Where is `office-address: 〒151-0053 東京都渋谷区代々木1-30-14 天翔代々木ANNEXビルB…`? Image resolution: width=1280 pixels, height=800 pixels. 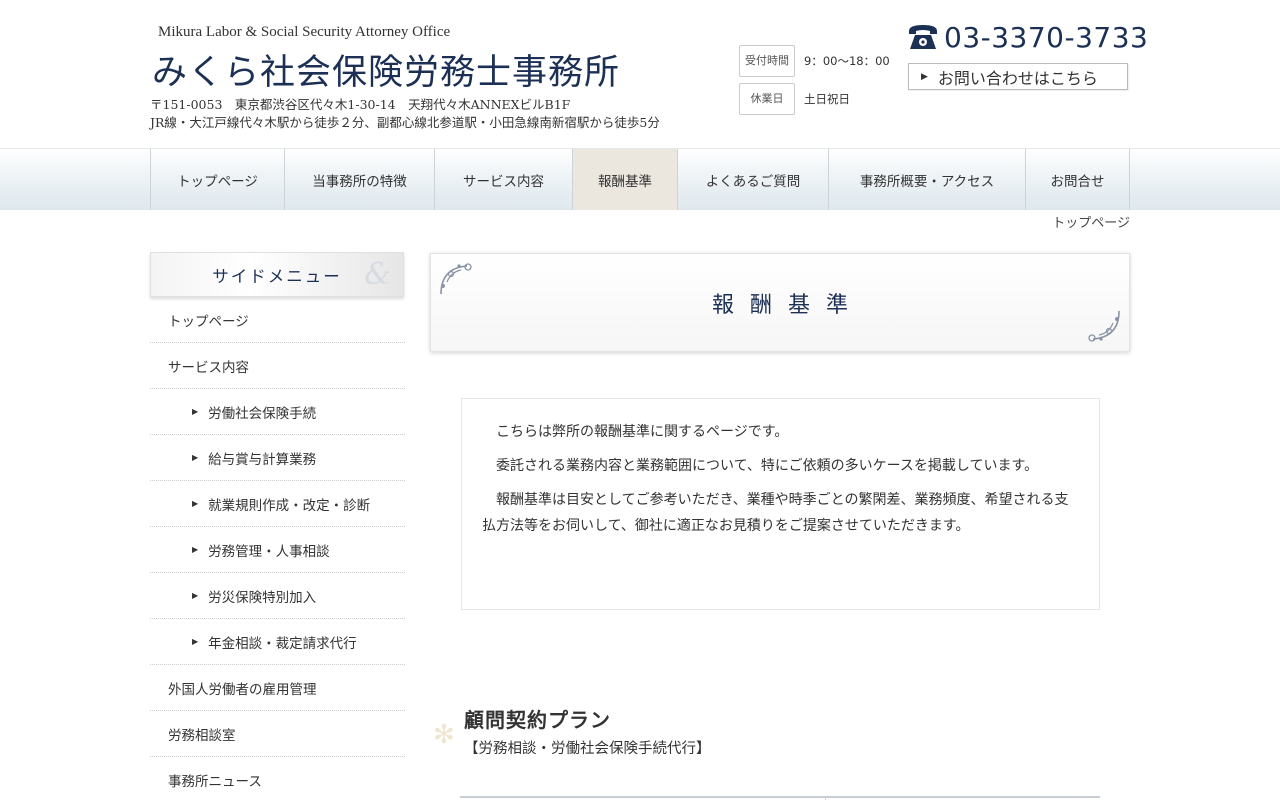
office-address: 〒151-0053 東京都渋谷区代々木1-30-14 天翔代々木ANNEXビルB… is located at coordinates (405, 114).